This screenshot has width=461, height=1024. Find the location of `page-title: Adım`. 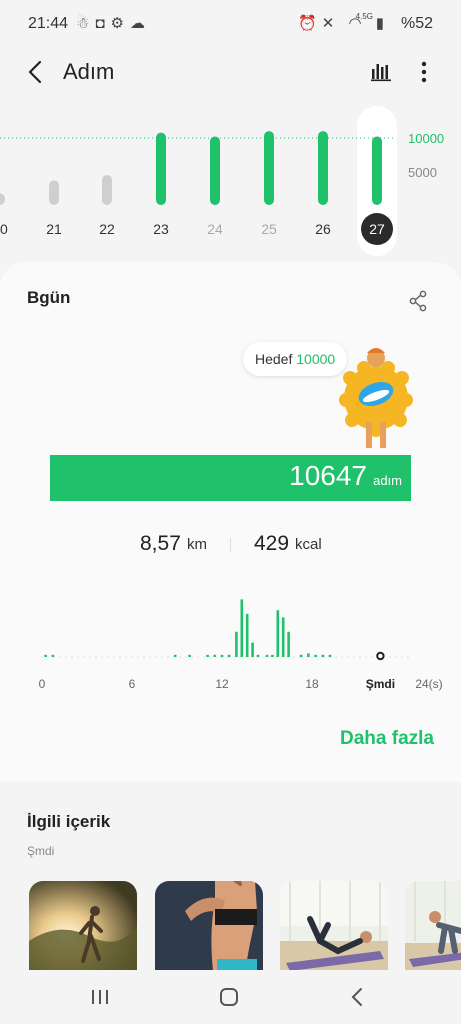

page-title: Adım is located at coordinates (89, 71).